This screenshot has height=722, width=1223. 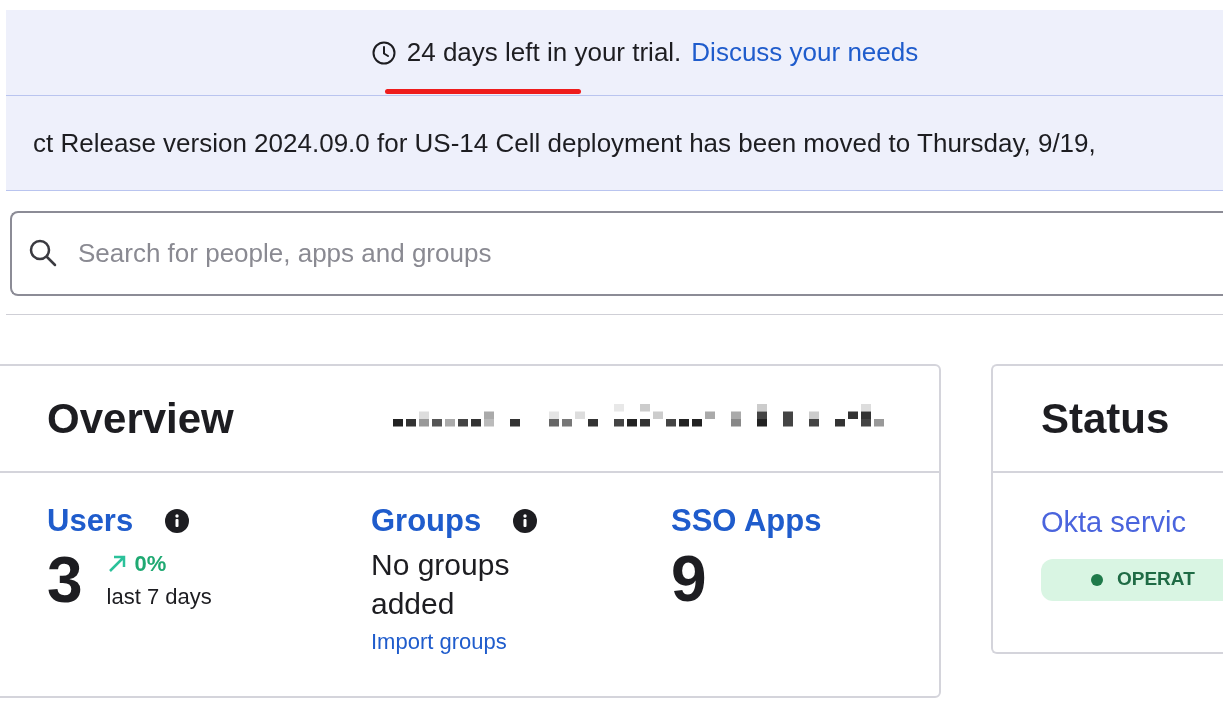 I want to click on import-groups-link: Import groups, so click(x=439, y=641).